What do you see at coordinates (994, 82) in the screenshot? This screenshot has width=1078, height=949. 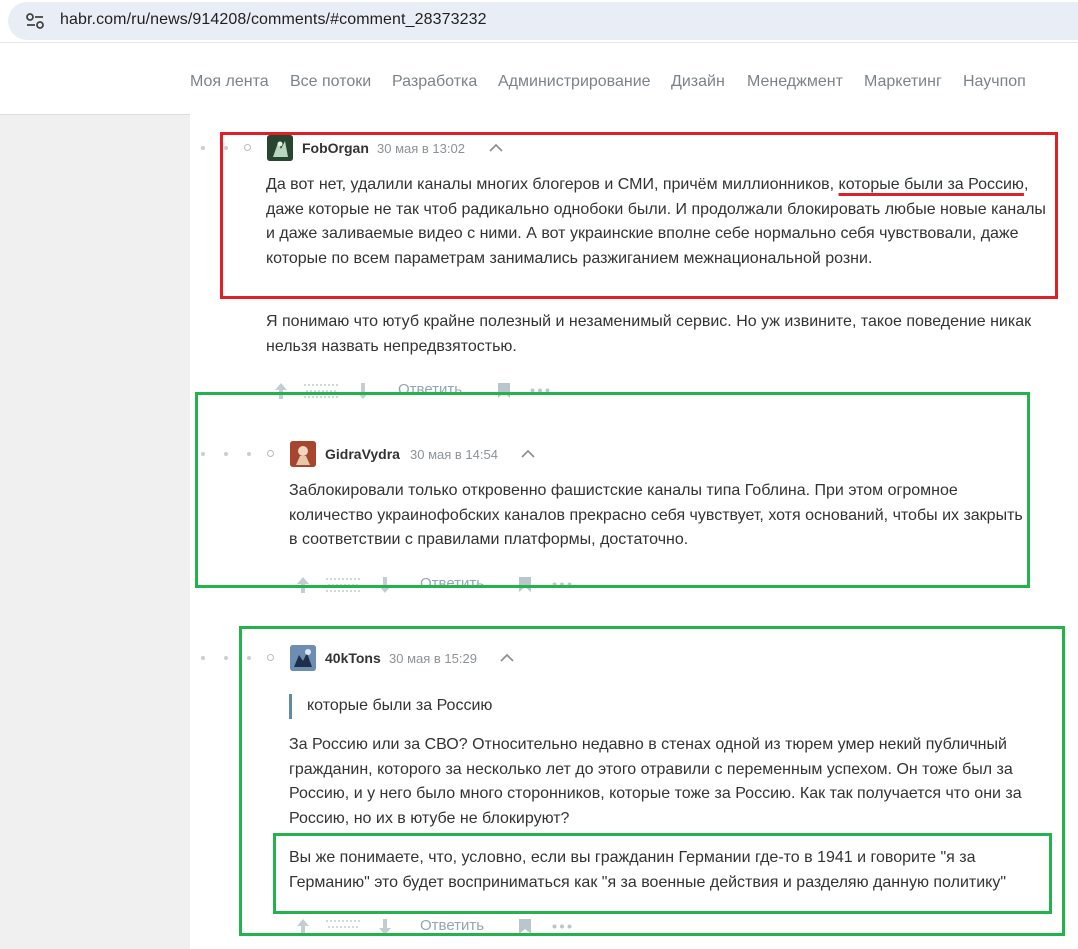 I see `nav-item-popsci: Научпоп` at bounding box center [994, 82].